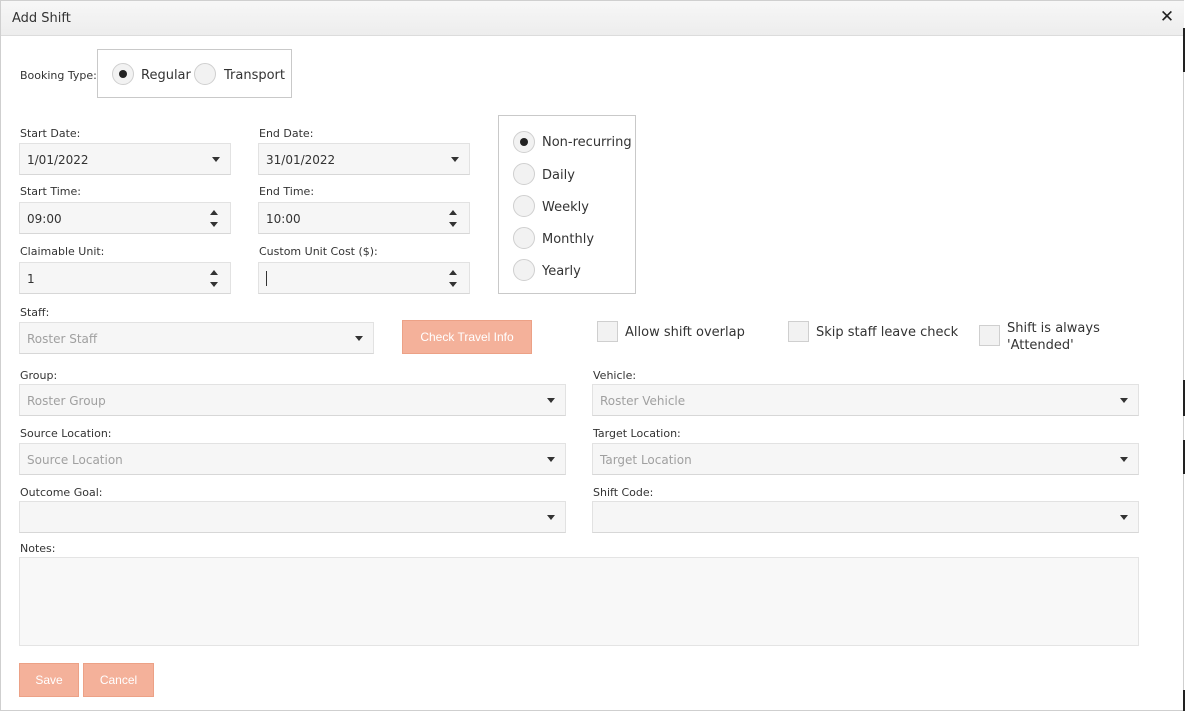  What do you see at coordinates (1167, 17) in the screenshot?
I see `close-icon: ✕` at bounding box center [1167, 17].